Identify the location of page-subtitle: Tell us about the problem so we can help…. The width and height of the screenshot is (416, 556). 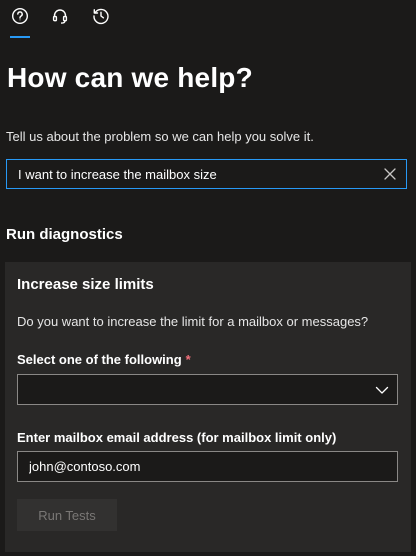
(160, 136).